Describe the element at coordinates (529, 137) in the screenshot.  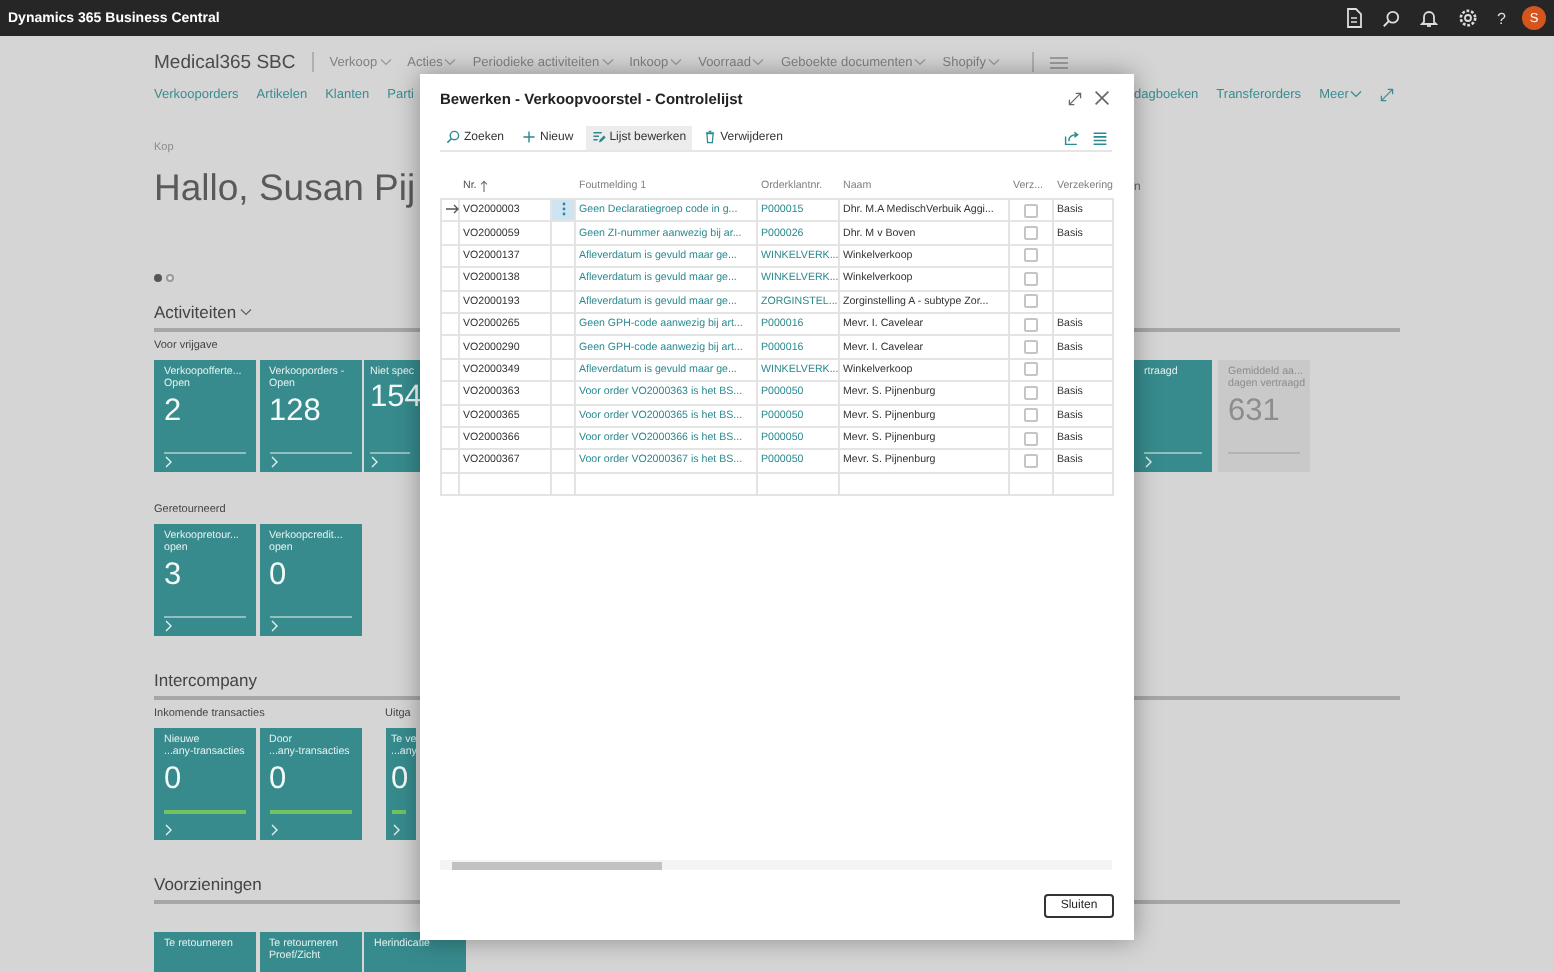
I see `plus-icon` at that location.